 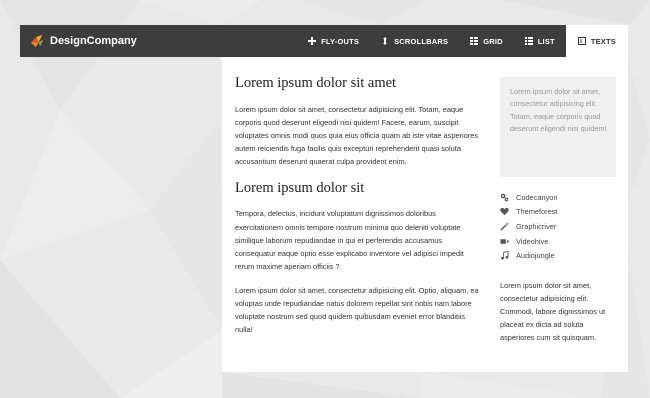 I want to click on text-box-icon, so click(x=581, y=41).